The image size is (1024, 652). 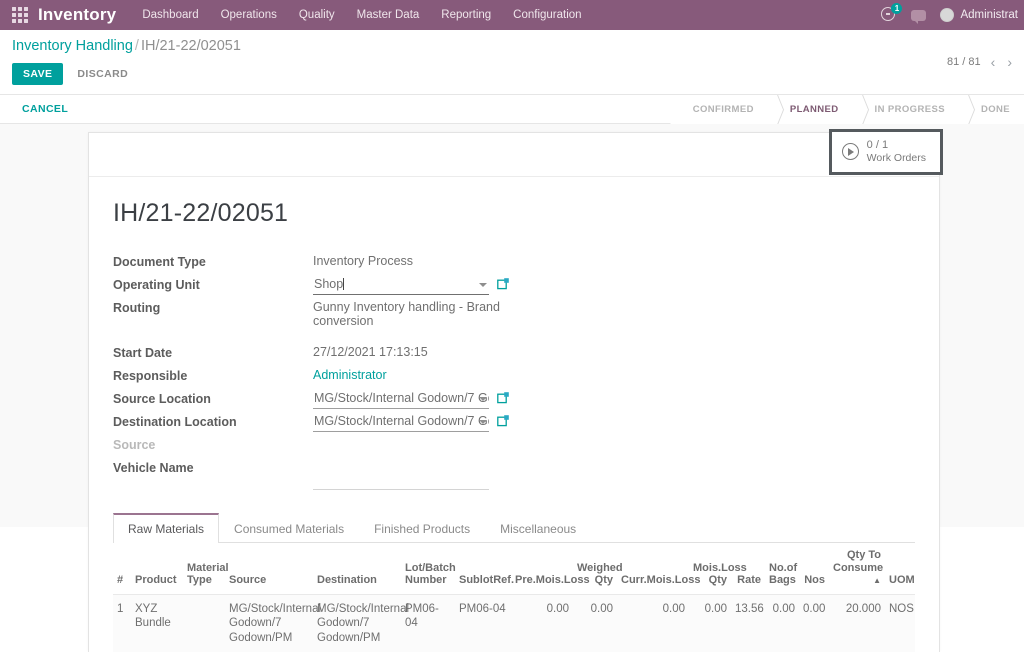 What do you see at coordinates (503, 397) in the screenshot?
I see `external-link-icon-source-location` at bounding box center [503, 397].